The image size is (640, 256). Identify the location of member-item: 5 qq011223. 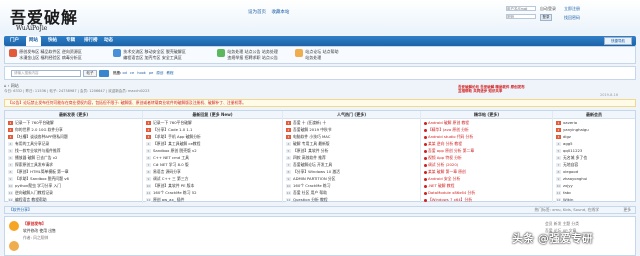
(594, 150).